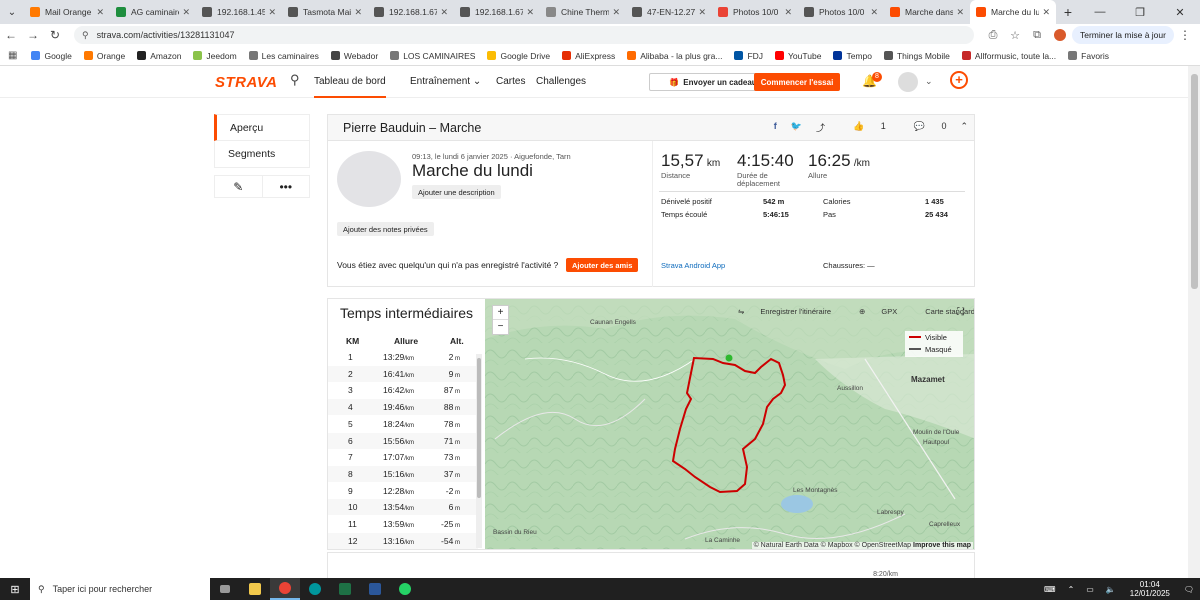  Describe the element at coordinates (693, 265) in the screenshot. I see `device-link: Strava Android App` at that location.